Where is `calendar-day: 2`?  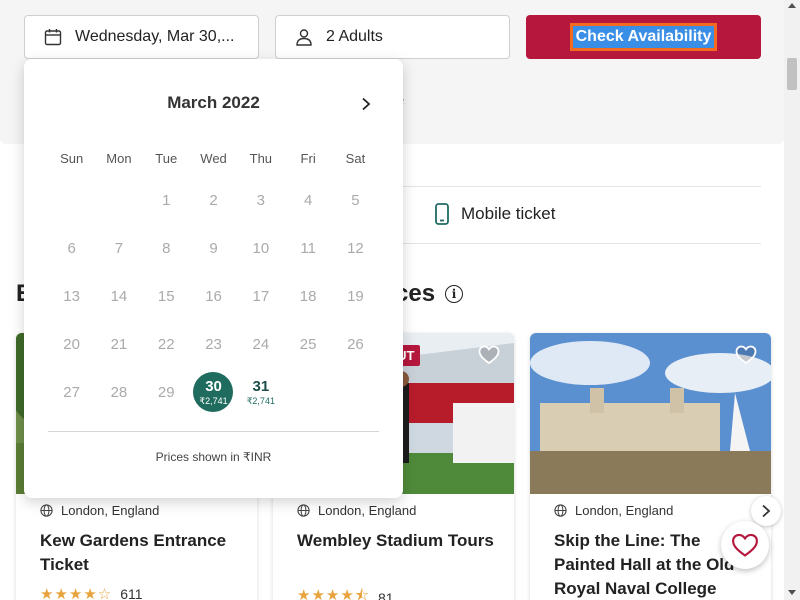 calendar-day: 2 is located at coordinates (213, 200).